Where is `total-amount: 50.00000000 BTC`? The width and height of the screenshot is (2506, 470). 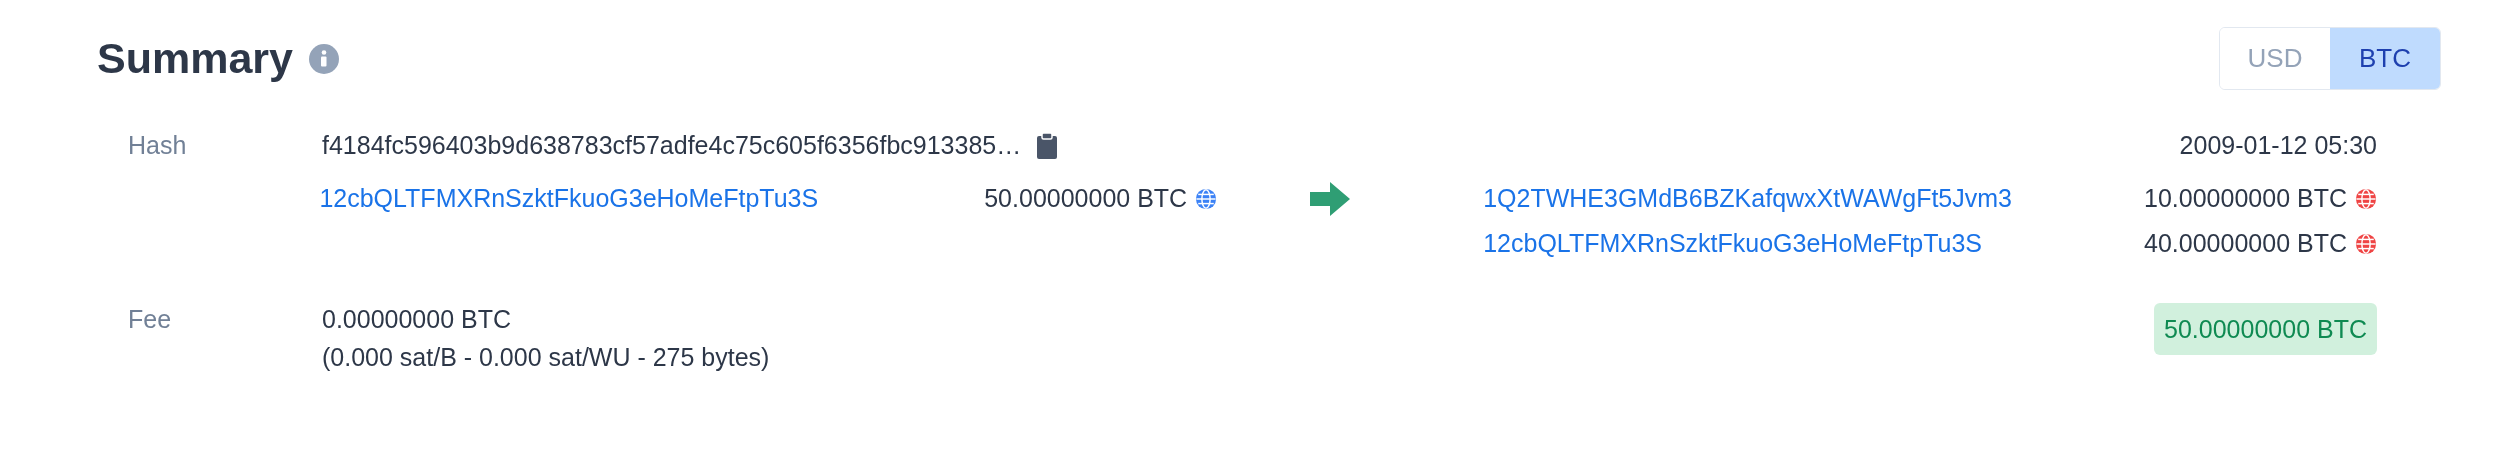 total-amount: 50.00000000 BTC is located at coordinates (2265, 329).